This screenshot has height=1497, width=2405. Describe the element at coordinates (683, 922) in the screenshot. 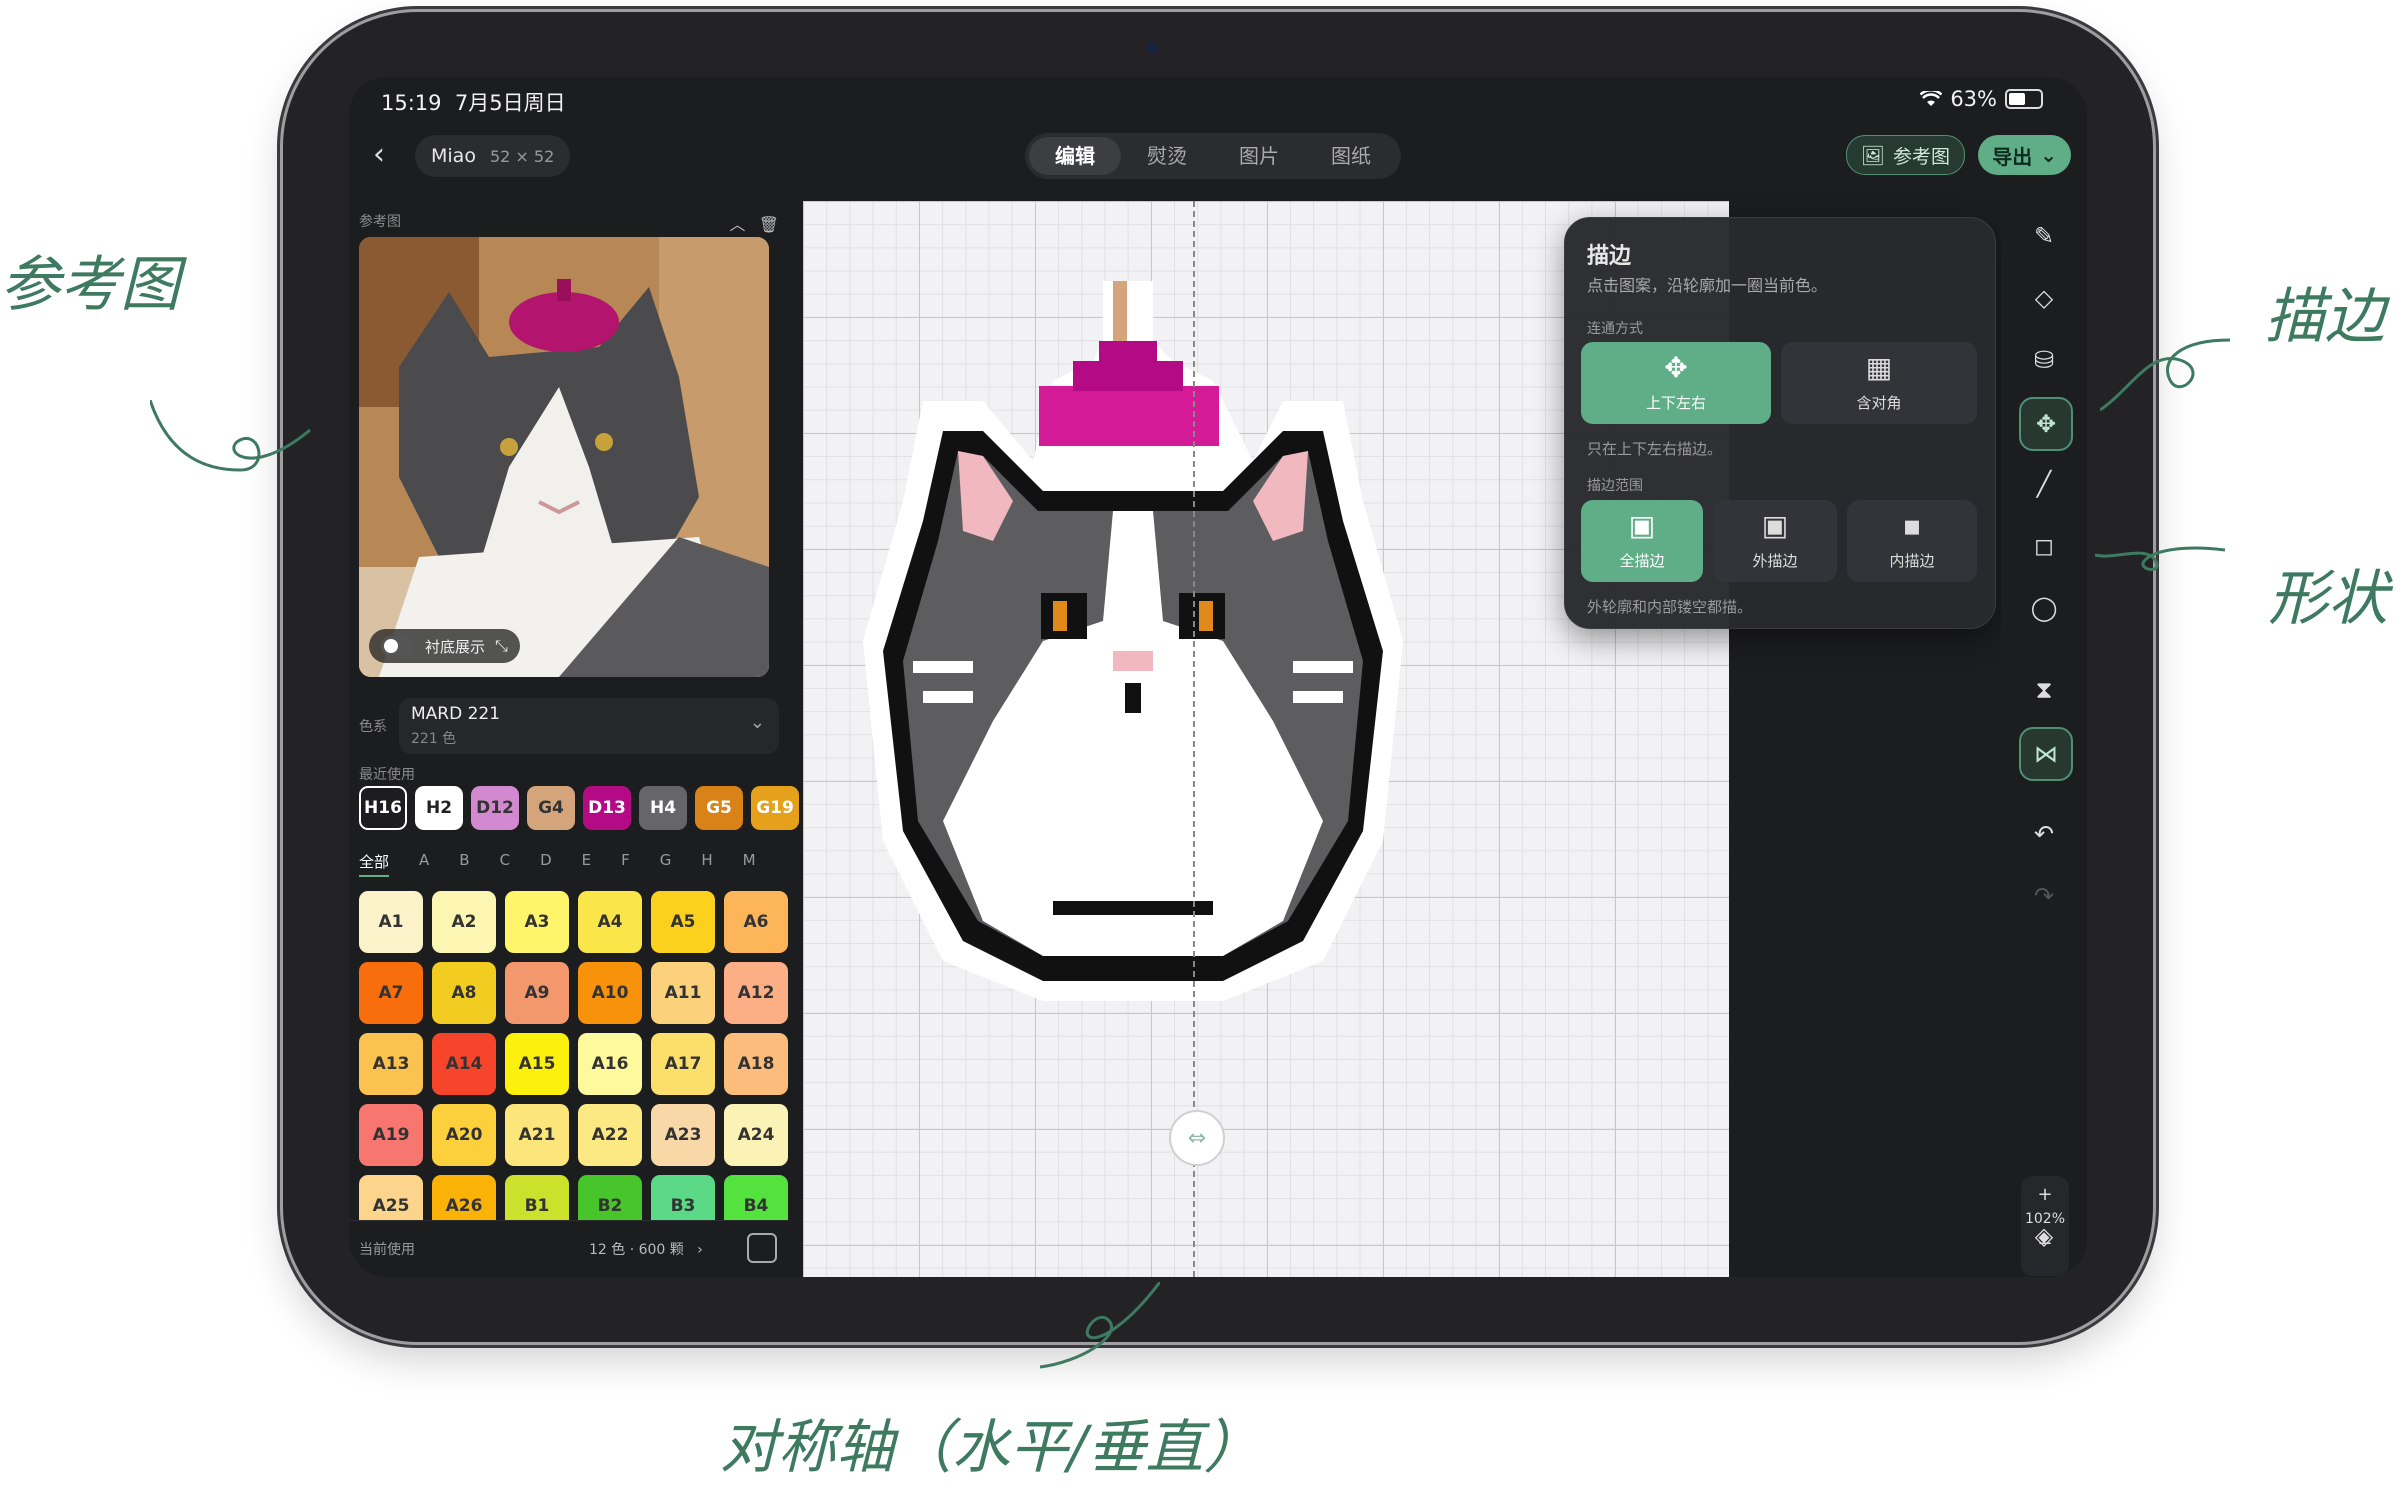

I see `palette-color-a5: A5` at that location.